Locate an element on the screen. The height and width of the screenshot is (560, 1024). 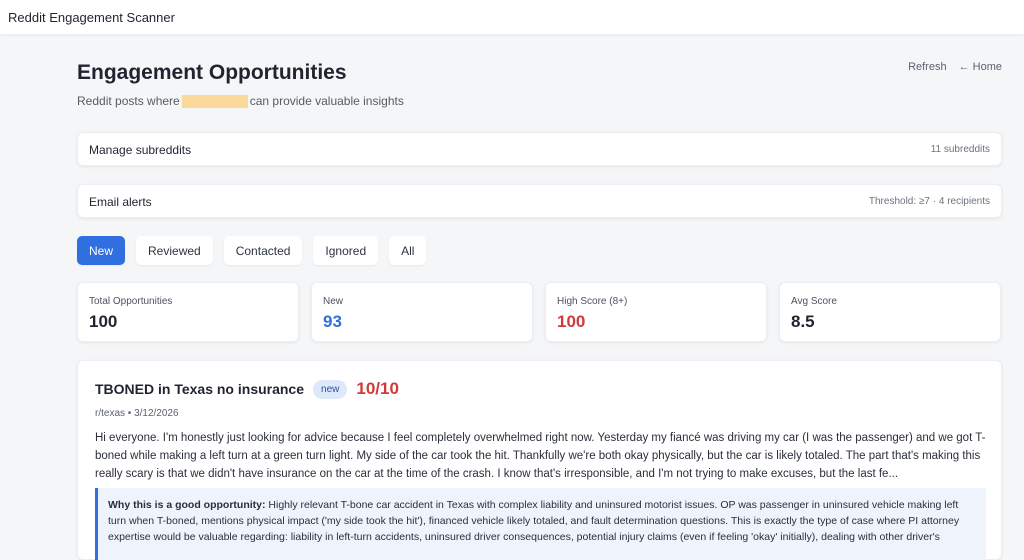
status-badge: new is located at coordinates (330, 389).